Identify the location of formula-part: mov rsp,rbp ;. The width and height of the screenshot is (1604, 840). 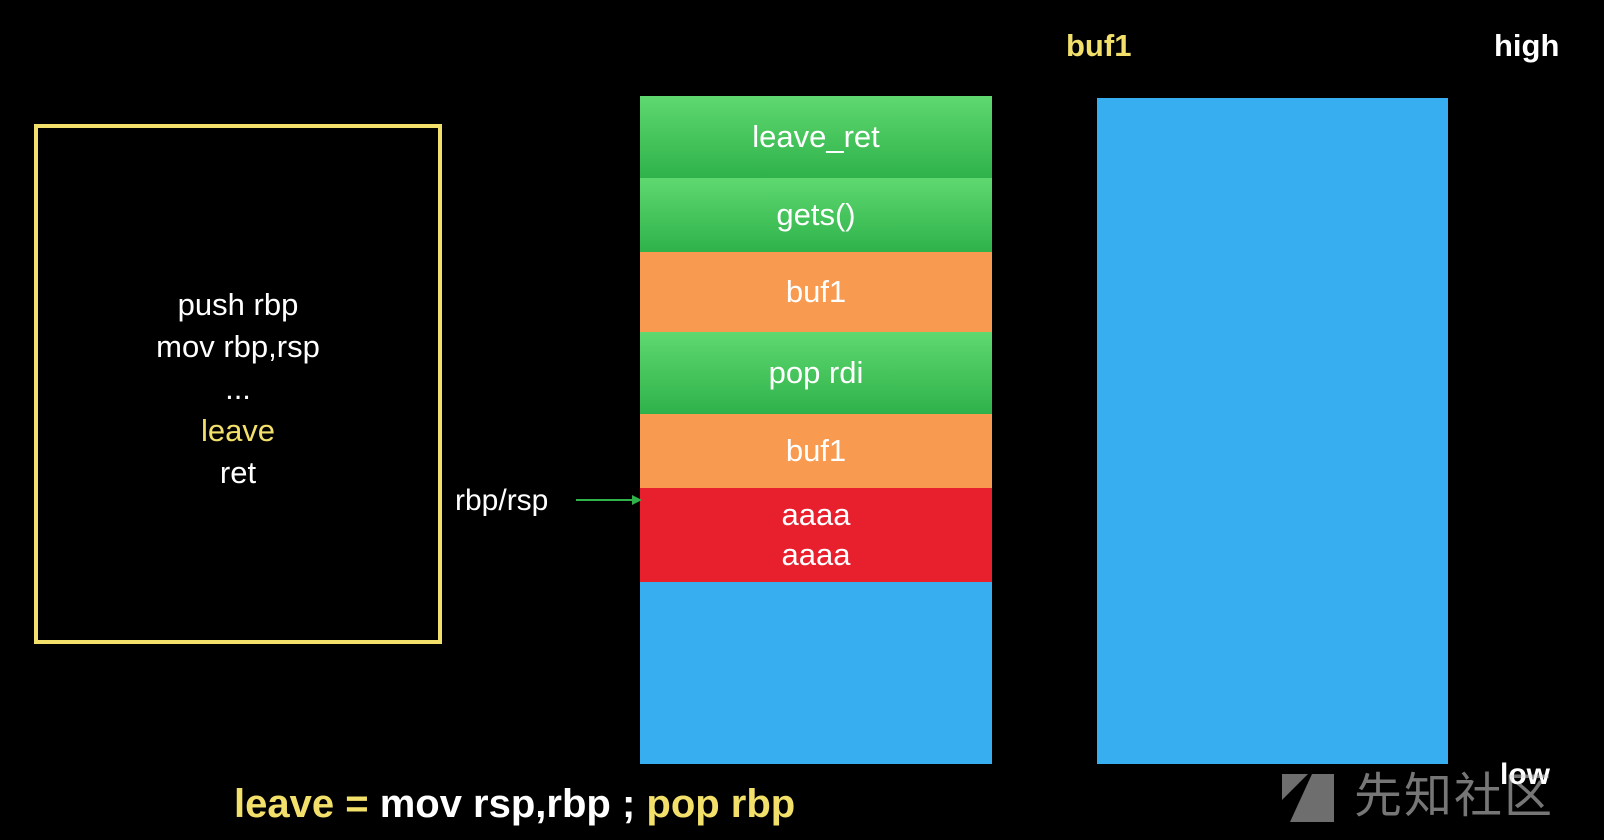
(513, 804).